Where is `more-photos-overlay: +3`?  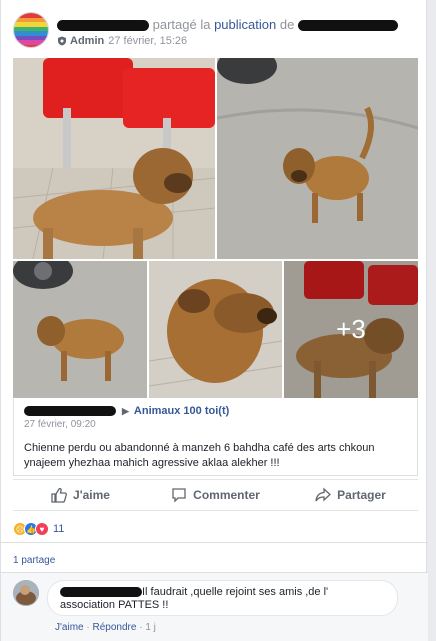 more-photos-overlay: +3 is located at coordinates (351, 329).